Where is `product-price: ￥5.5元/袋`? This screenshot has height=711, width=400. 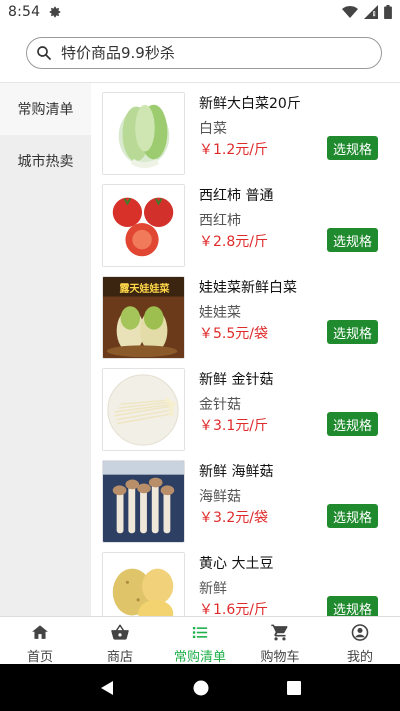
product-price: ￥5.5元/袋 is located at coordinates (233, 334).